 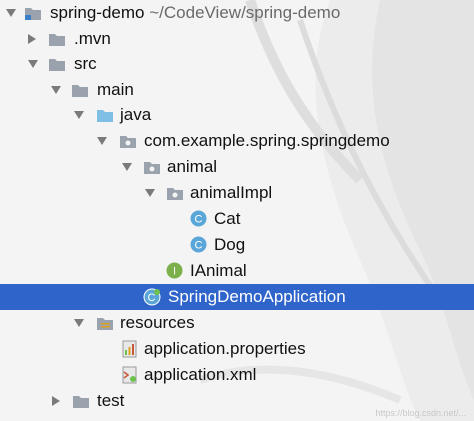 I want to click on tree-row-application-xml: application.xml, so click(x=237, y=375).